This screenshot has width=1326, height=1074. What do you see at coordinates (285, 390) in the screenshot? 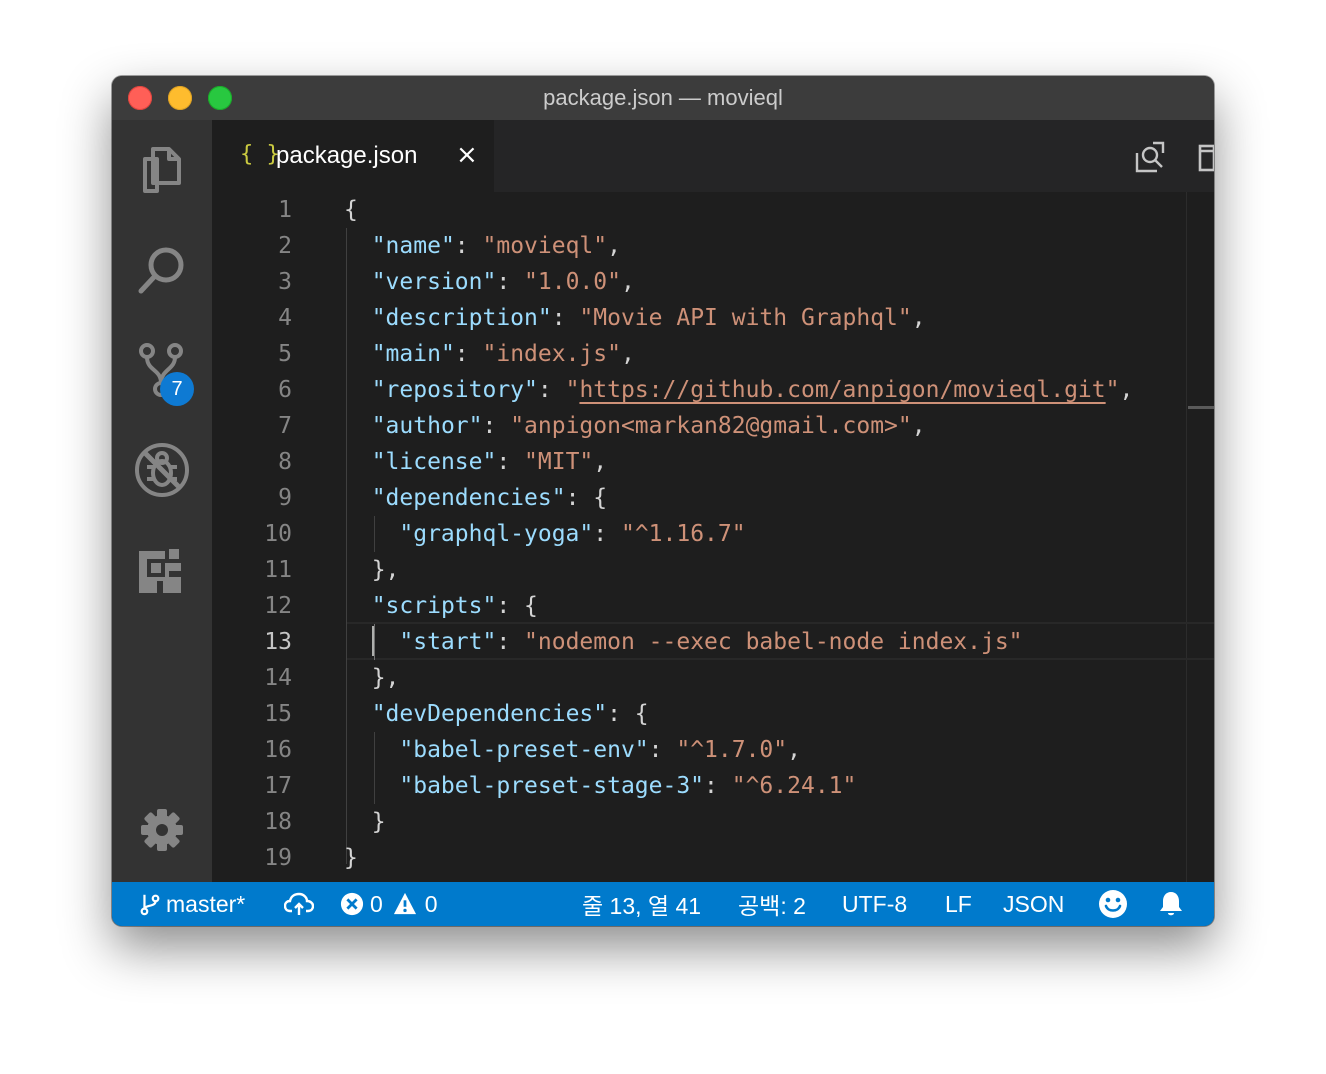
I see `line-number: 6` at bounding box center [285, 390].